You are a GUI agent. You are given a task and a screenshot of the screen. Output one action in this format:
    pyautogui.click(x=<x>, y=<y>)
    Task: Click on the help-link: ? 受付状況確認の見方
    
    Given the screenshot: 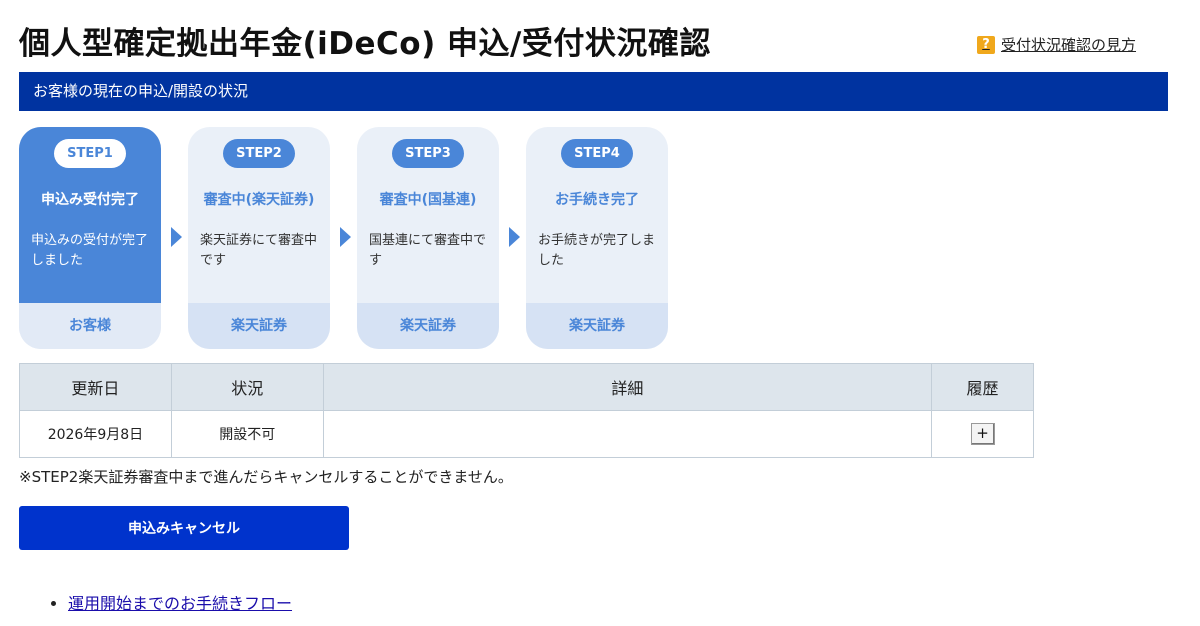 What is the action you would take?
    pyautogui.click(x=1056, y=44)
    